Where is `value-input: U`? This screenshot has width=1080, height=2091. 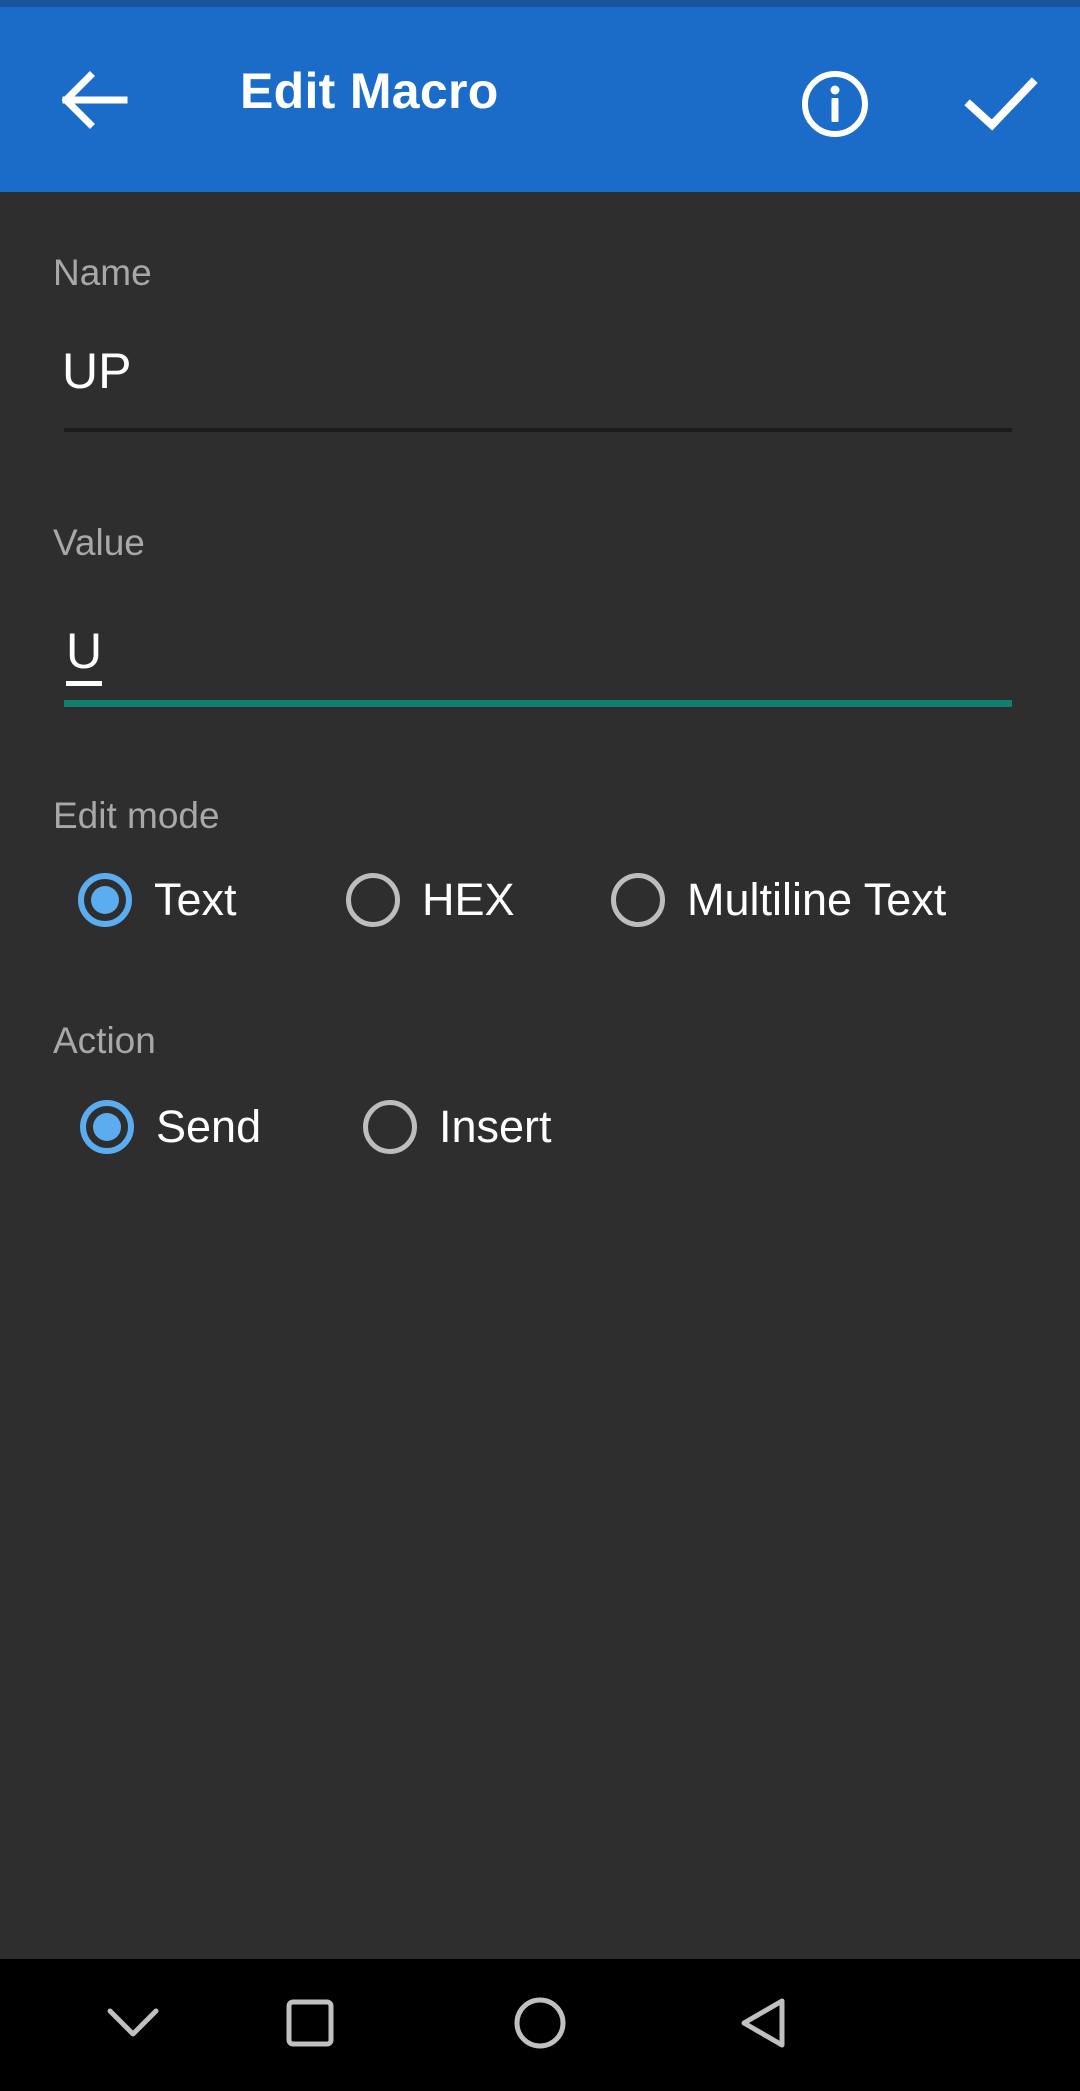 value-input: U is located at coordinates (84, 654).